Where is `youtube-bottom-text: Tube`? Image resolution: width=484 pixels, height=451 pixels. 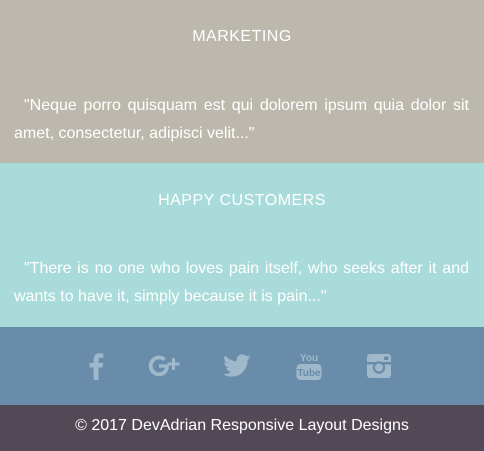
youtube-bottom-text: Tube is located at coordinates (309, 373).